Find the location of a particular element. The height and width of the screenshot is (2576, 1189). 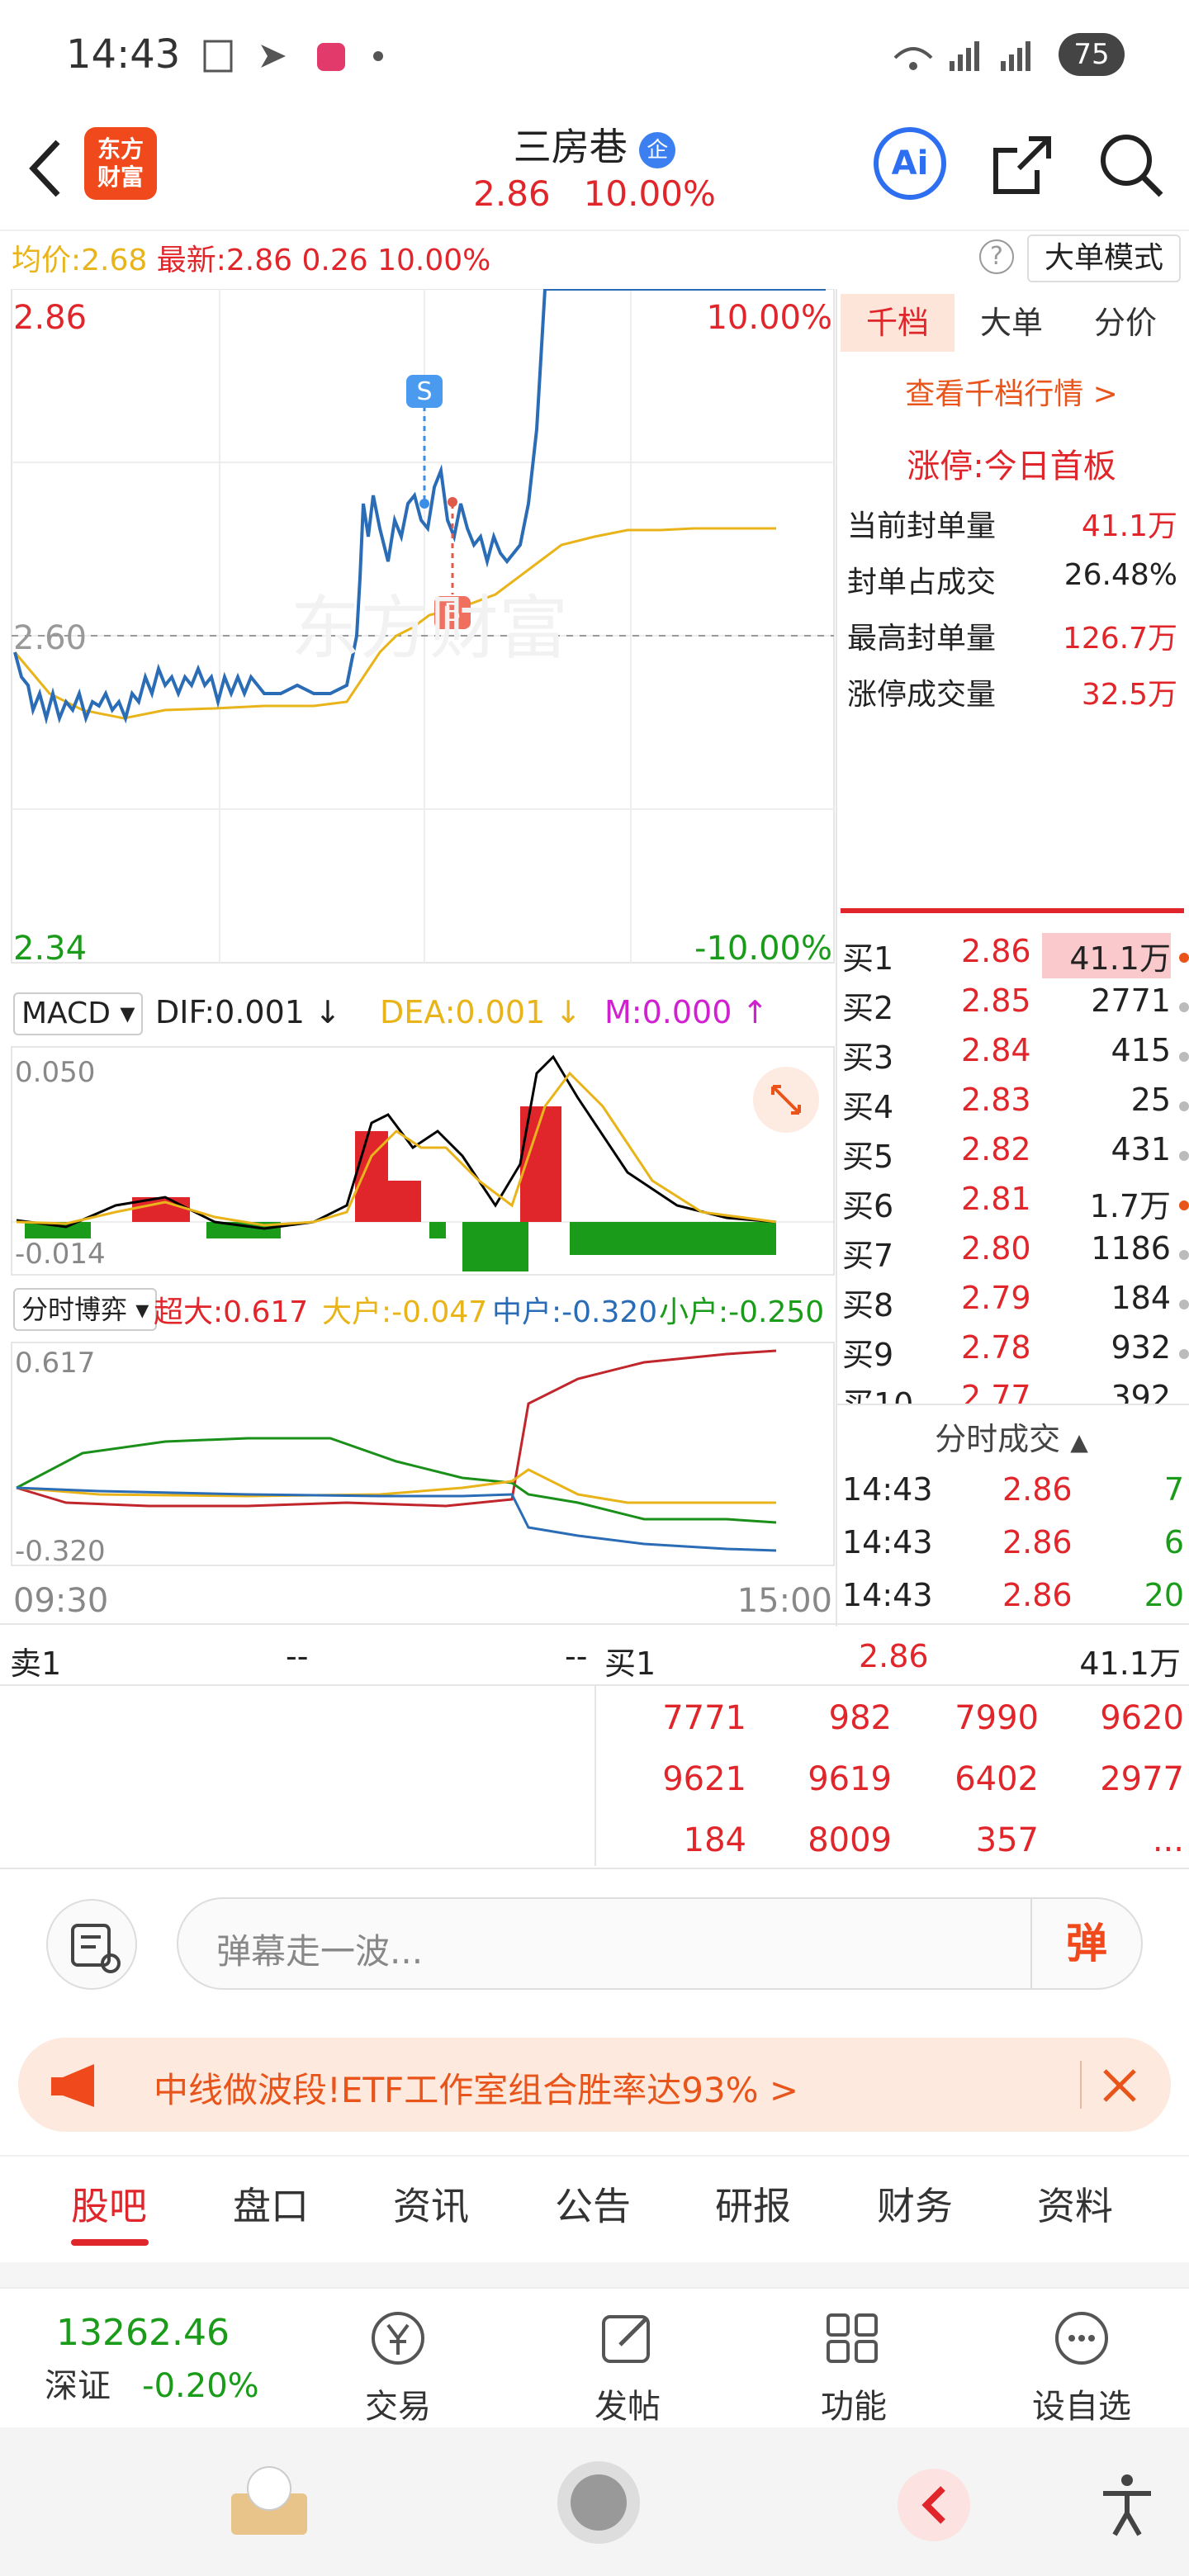

stock-pct: 10.00% is located at coordinates (649, 193).